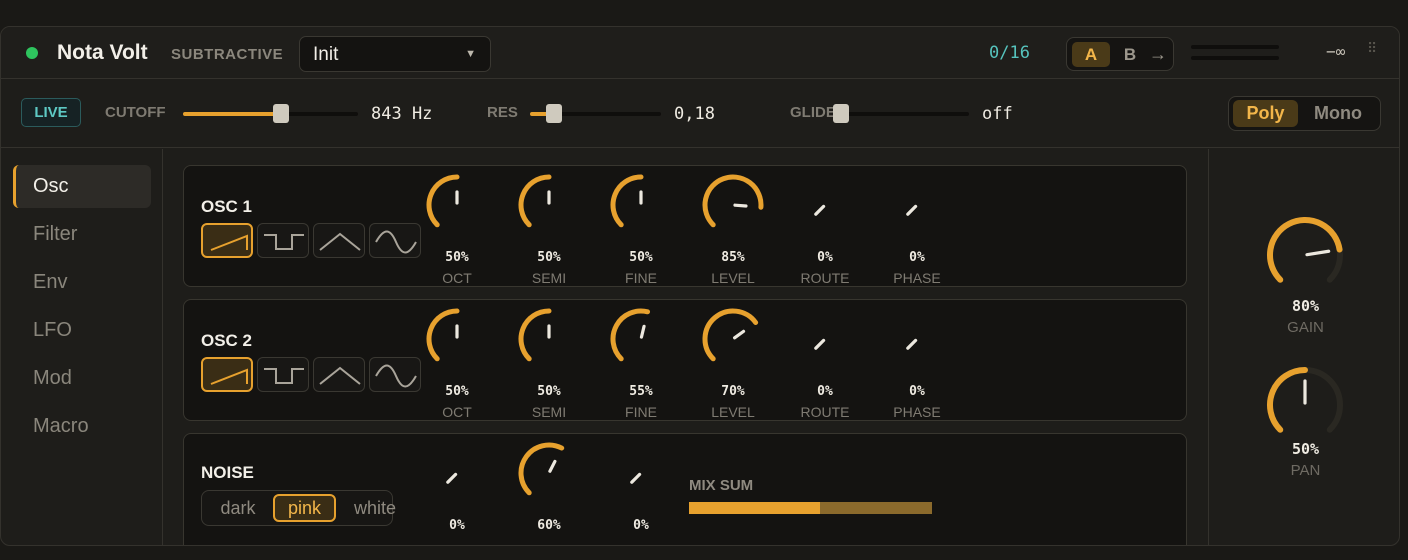 This screenshot has height=560, width=1408. I want to click on preset-name: Init, so click(326, 54).